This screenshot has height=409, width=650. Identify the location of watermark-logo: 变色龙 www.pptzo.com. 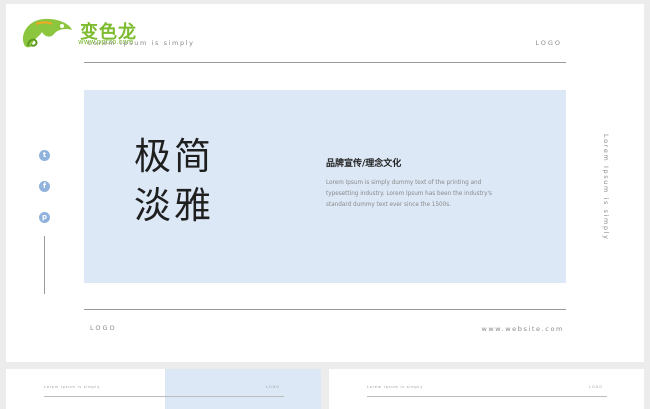
(88, 34).